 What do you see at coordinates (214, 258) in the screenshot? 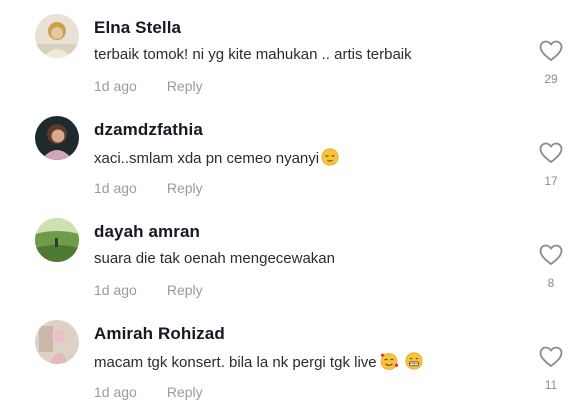
I see `comment-text: suara die tak oenah mengecewakan` at bounding box center [214, 258].